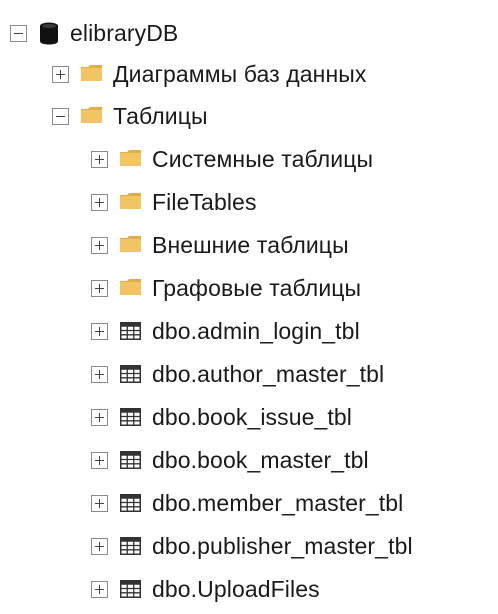 This screenshot has height=614, width=498. I want to click on tree-node-label: dbo.book_master_tbl, so click(260, 460).